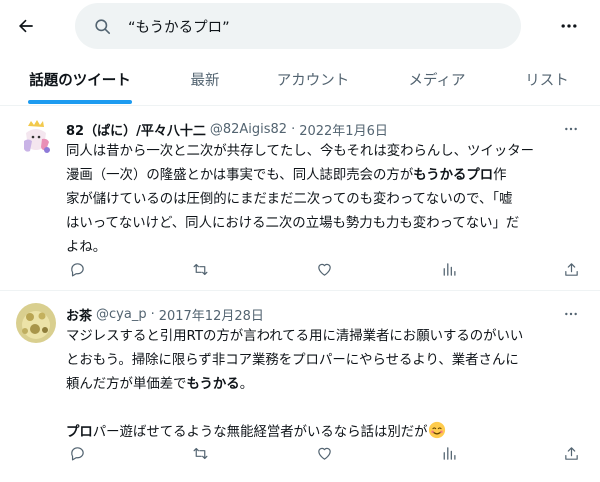  What do you see at coordinates (300, 151) in the screenshot?
I see `tweet-text-line: 同人は昔から一次と二次が共存してたし、今もそれは変わらんし、ツイッター` at bounding box center [300, 151].